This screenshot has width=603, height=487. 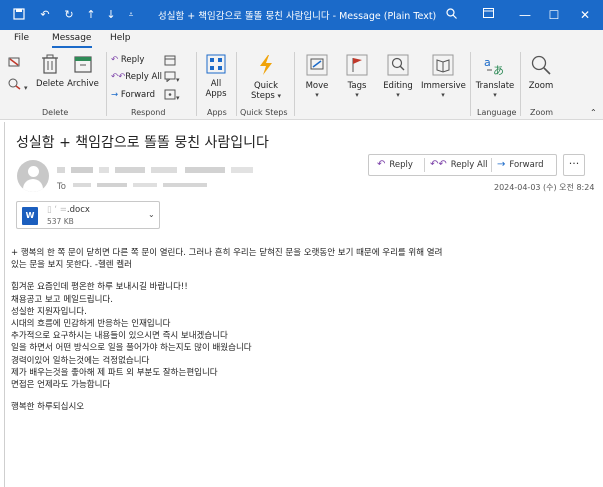 I want to click on body-line: 성실한 지원자입니다., so click(x=49, y=311).